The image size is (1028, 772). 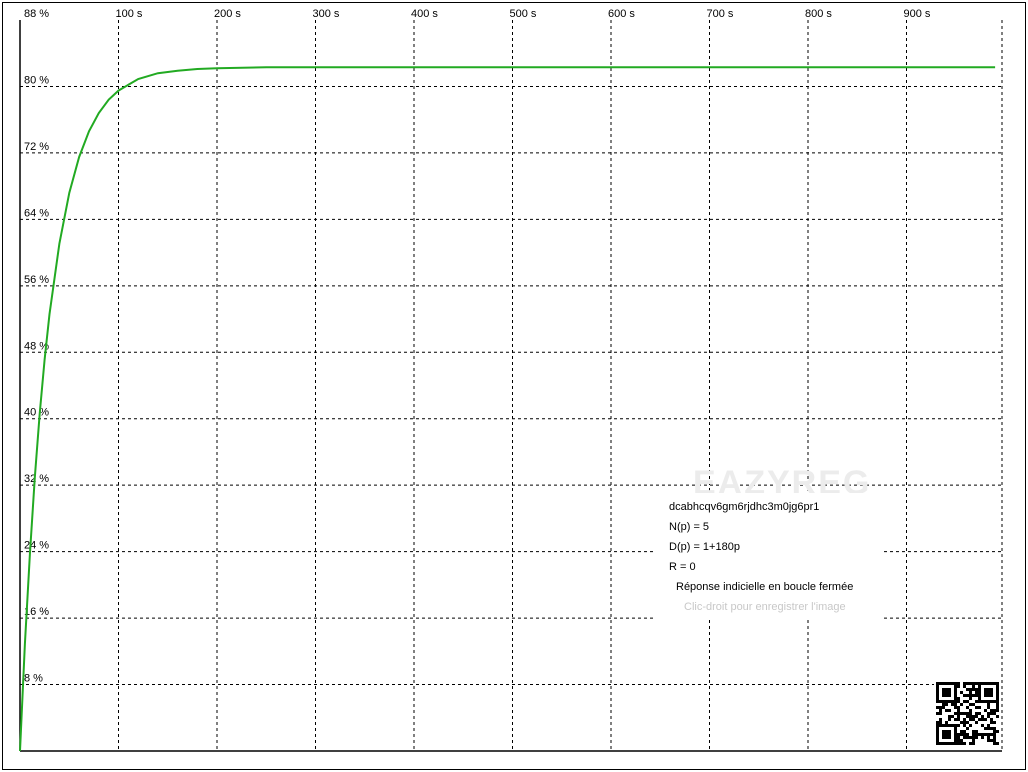 I want to click on x-tick-label: 400 s, so click(x=424, y=14).